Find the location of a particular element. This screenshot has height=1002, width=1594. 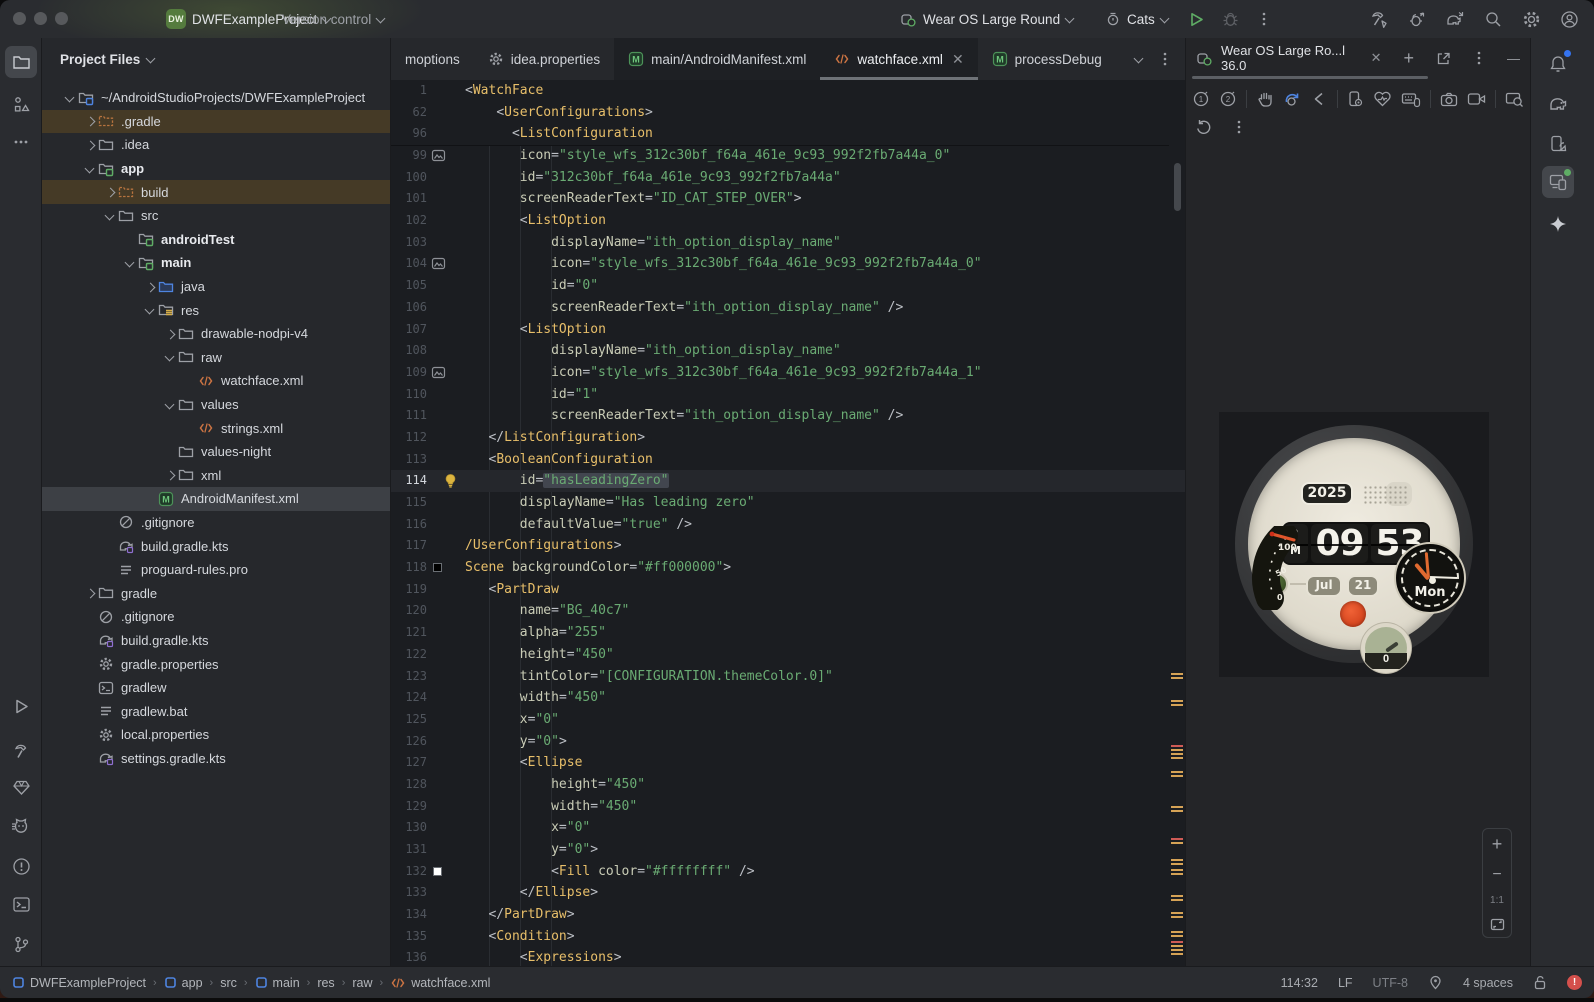

run-play-button is located at coordinates (21, 706).